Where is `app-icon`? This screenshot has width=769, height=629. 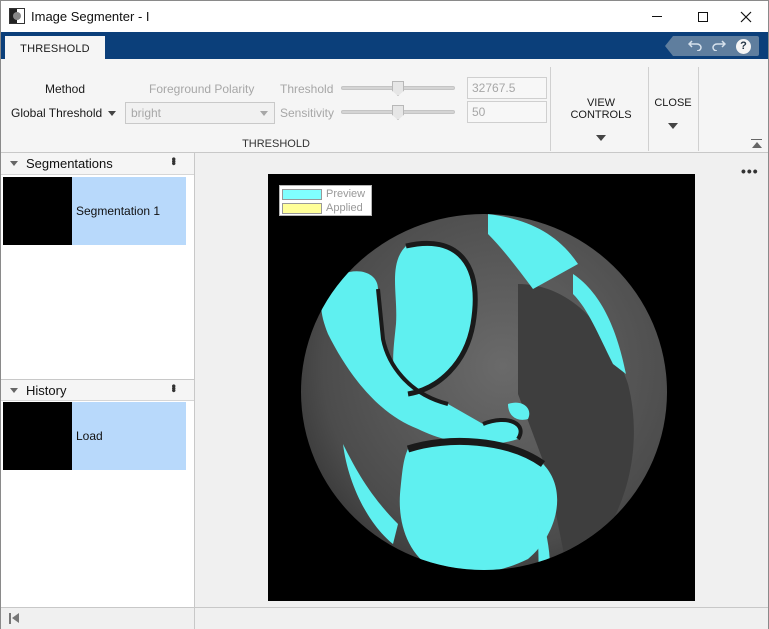 app-icon is located at coordinates (17, 16).